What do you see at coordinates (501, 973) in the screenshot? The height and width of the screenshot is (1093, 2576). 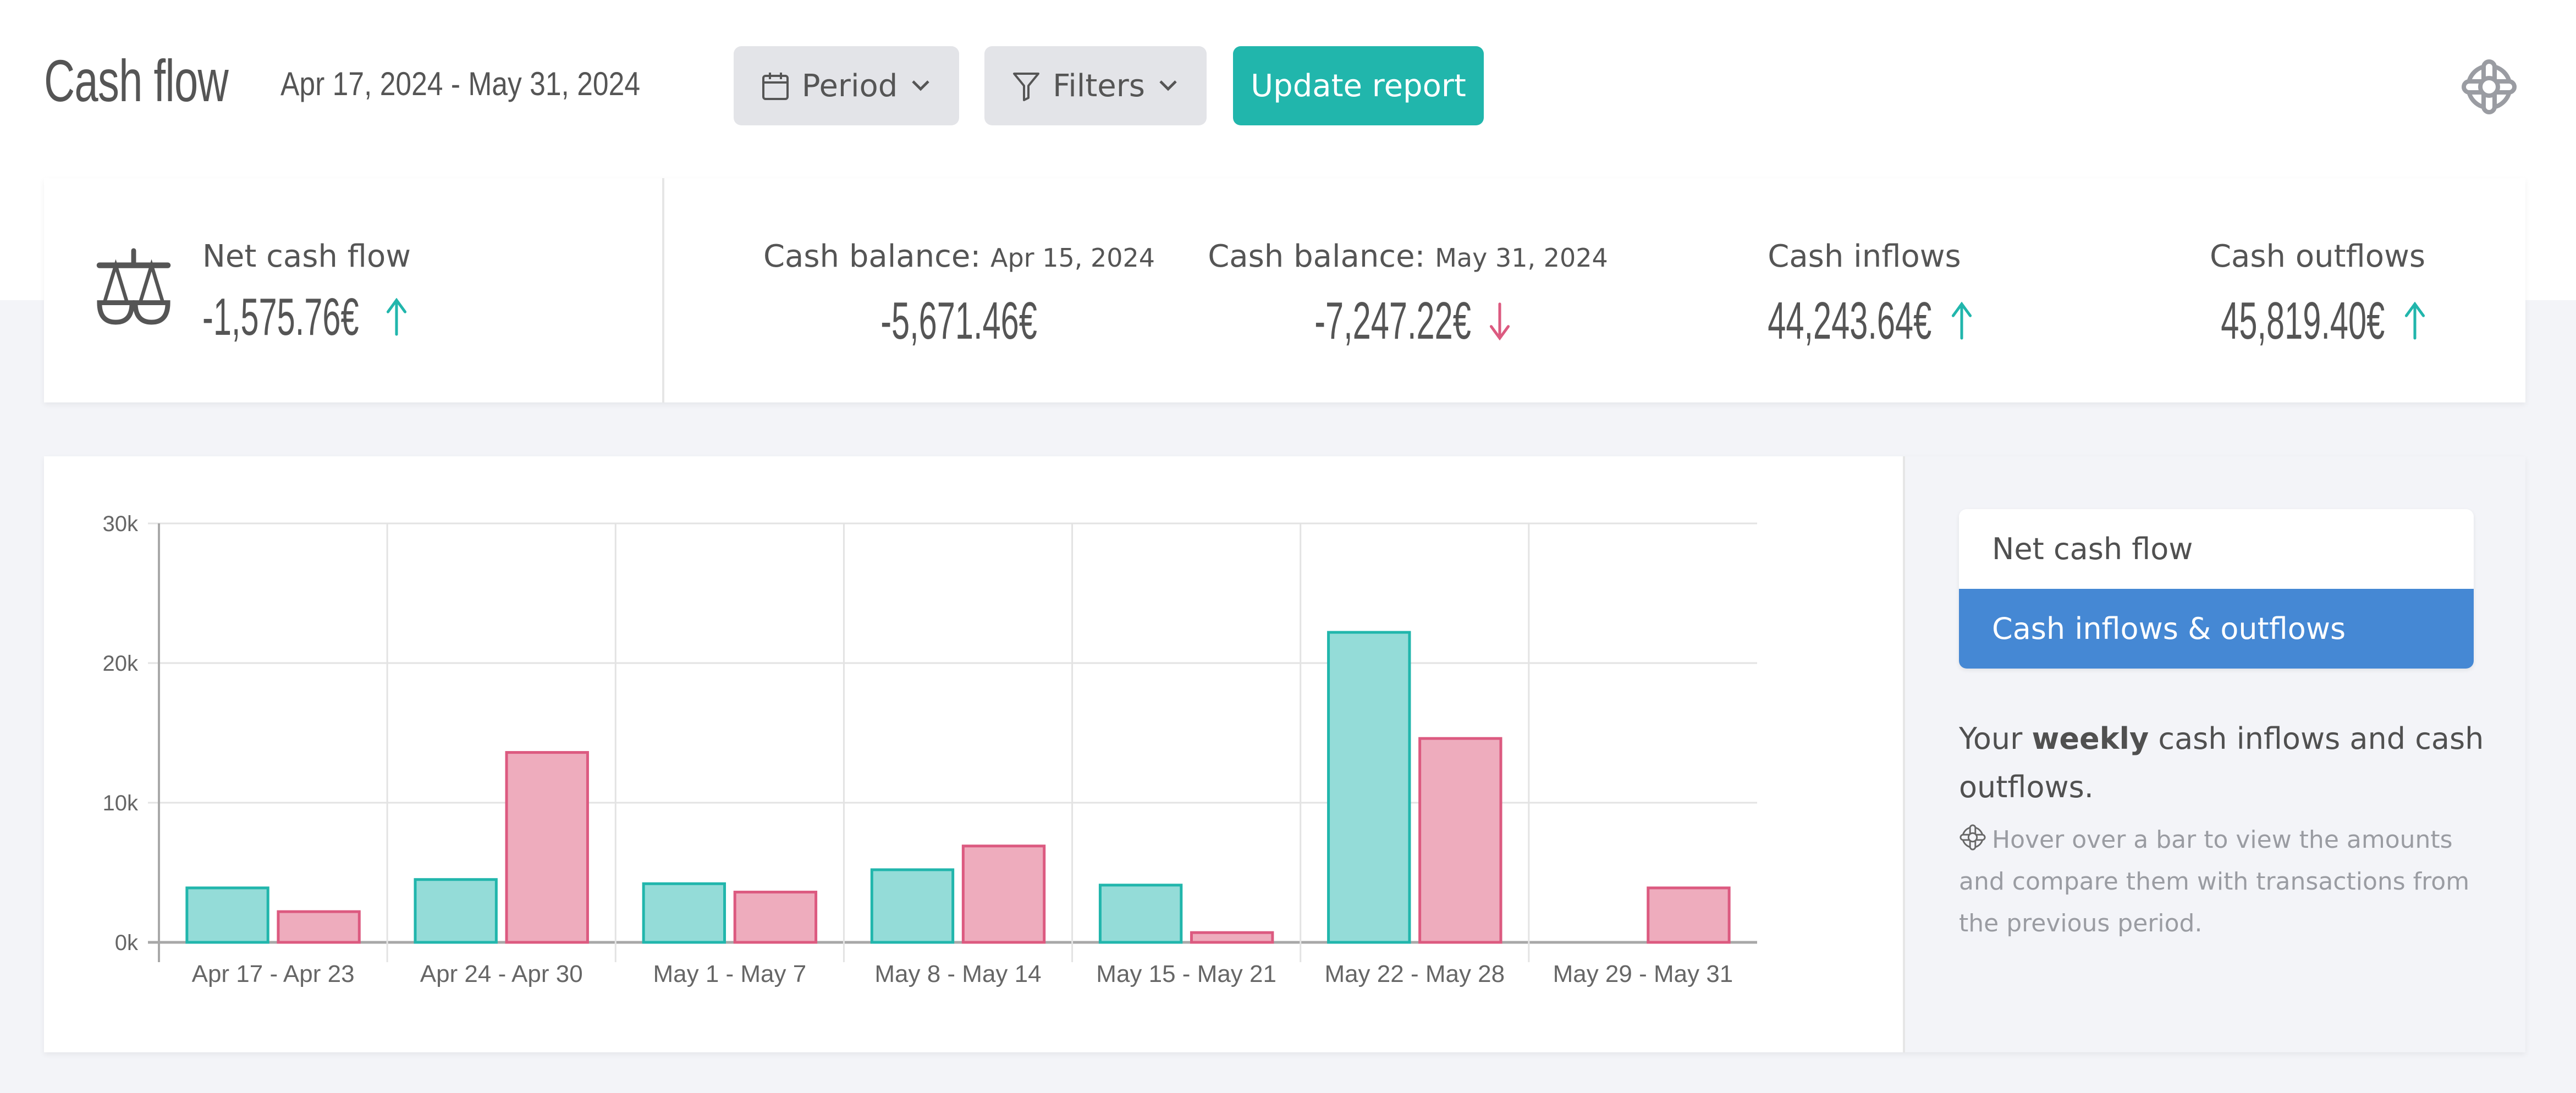 I see `x-tick-label: Apr 24 - Apr 30` at bounding box center [501, 973].